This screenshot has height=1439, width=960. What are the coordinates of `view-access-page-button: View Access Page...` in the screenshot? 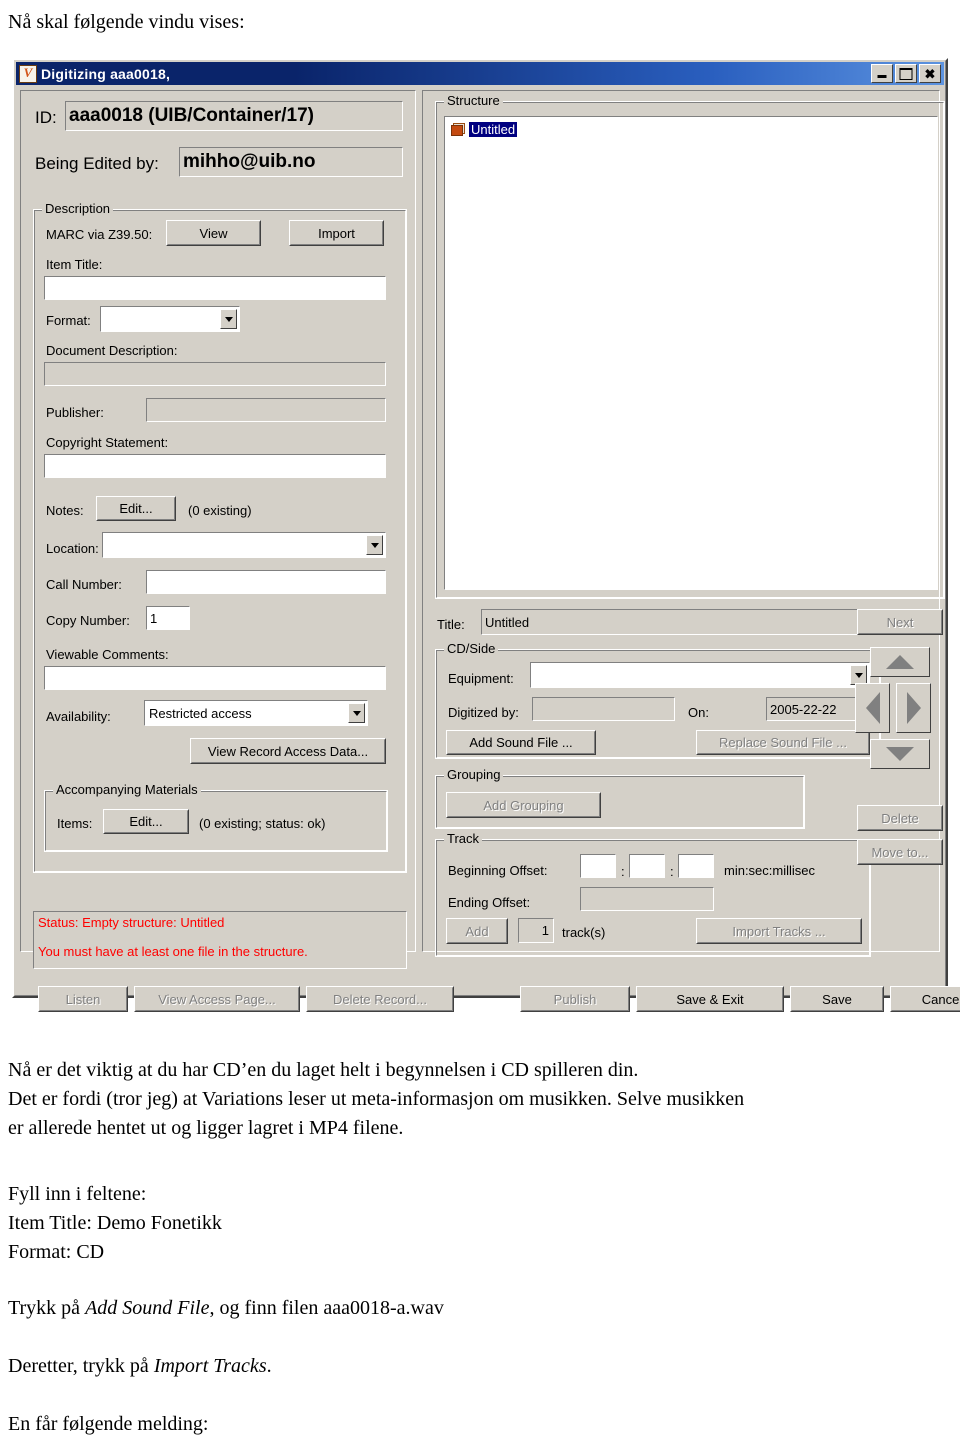 It's located at (217, 999).